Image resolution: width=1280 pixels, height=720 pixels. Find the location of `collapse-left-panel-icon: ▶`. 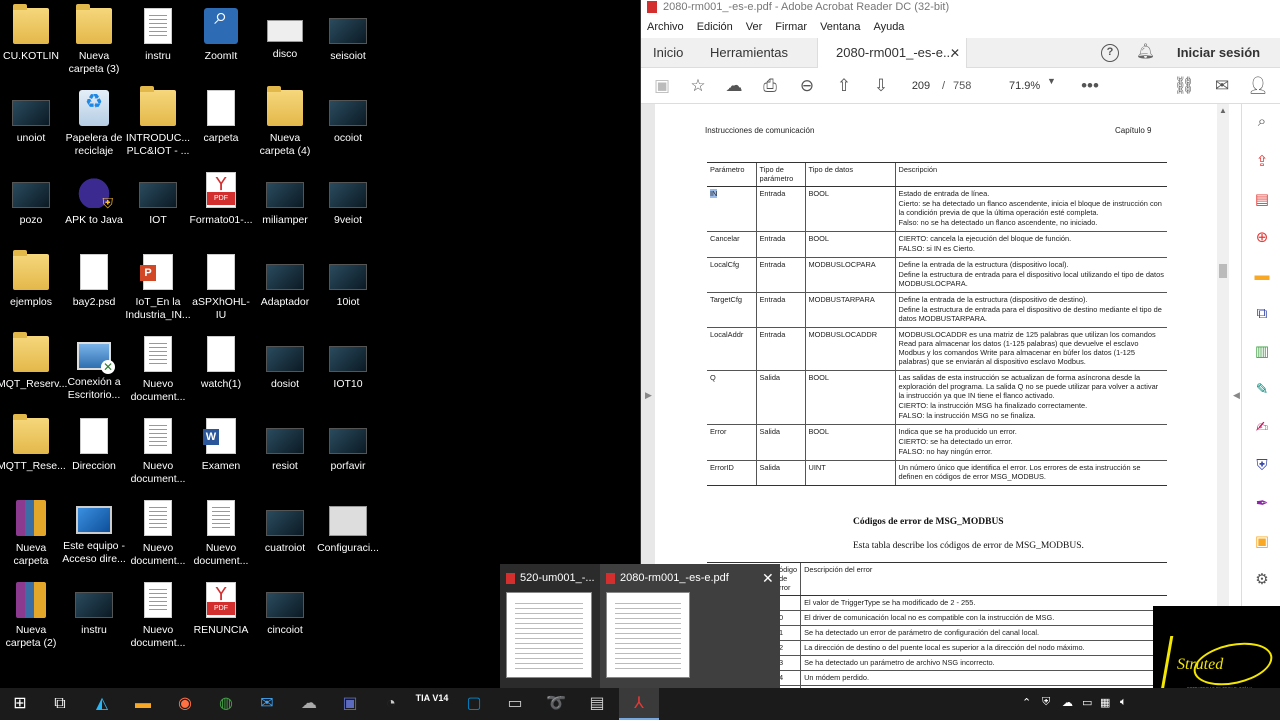

collapse-left-panel-icon: ▶ is located at coordinates (648, 395).